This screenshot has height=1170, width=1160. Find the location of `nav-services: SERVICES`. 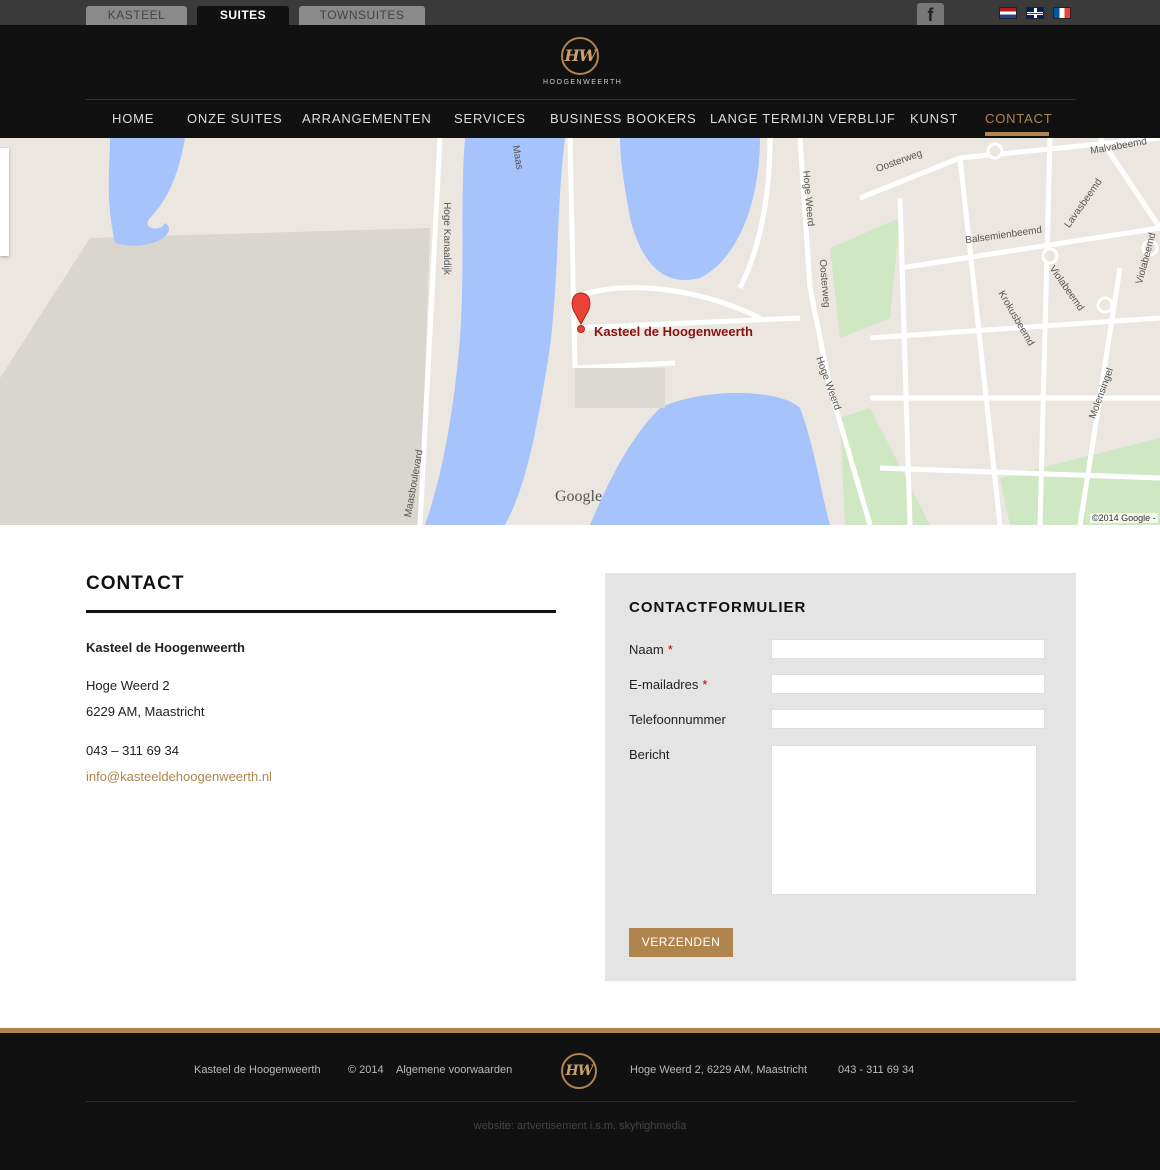

nav-services: SERVICES is located at coordinates (490, 118).